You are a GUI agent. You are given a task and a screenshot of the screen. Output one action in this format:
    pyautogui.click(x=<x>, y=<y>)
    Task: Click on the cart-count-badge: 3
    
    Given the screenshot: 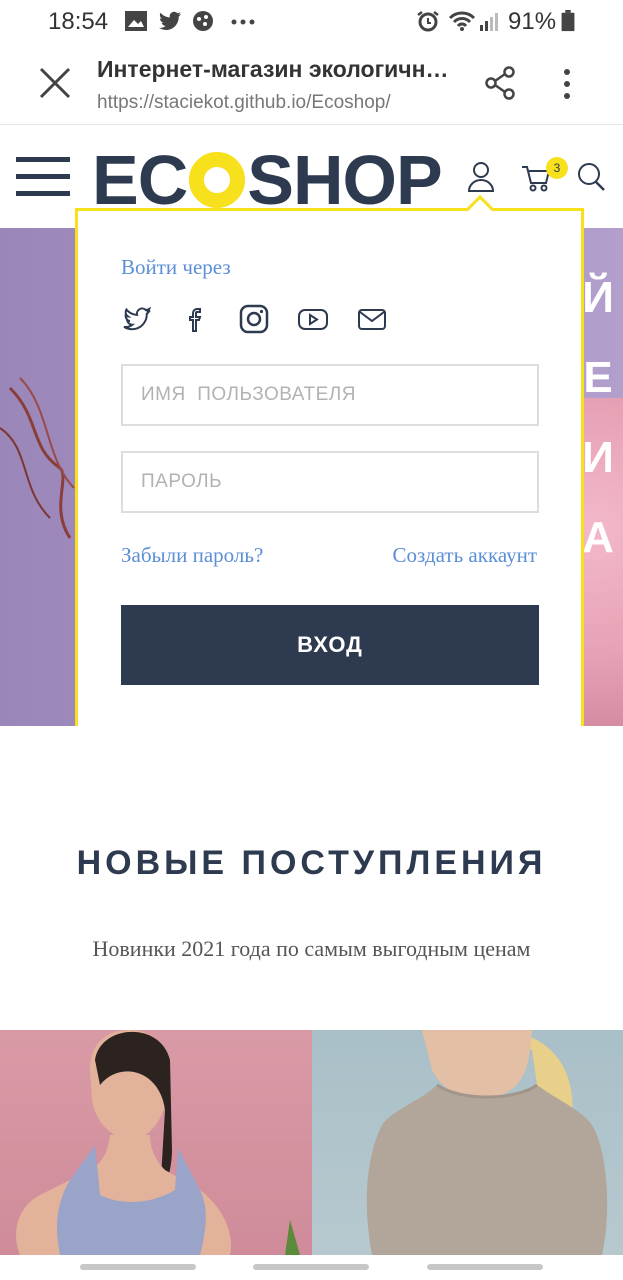 What is the action you would take?
    pyautogui.click(x=557, y=168)
    